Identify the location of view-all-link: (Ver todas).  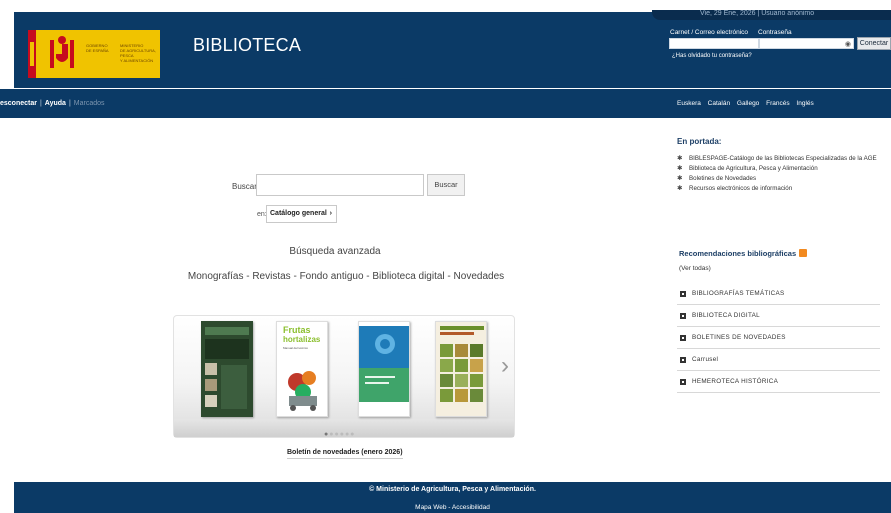
(695, 268).